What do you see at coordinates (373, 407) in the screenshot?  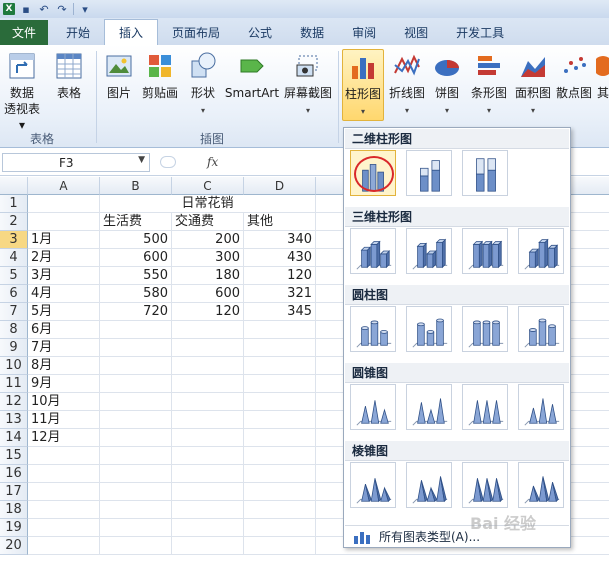 I see `clustered-cone-chart-button` at bounding box center [373, 407].